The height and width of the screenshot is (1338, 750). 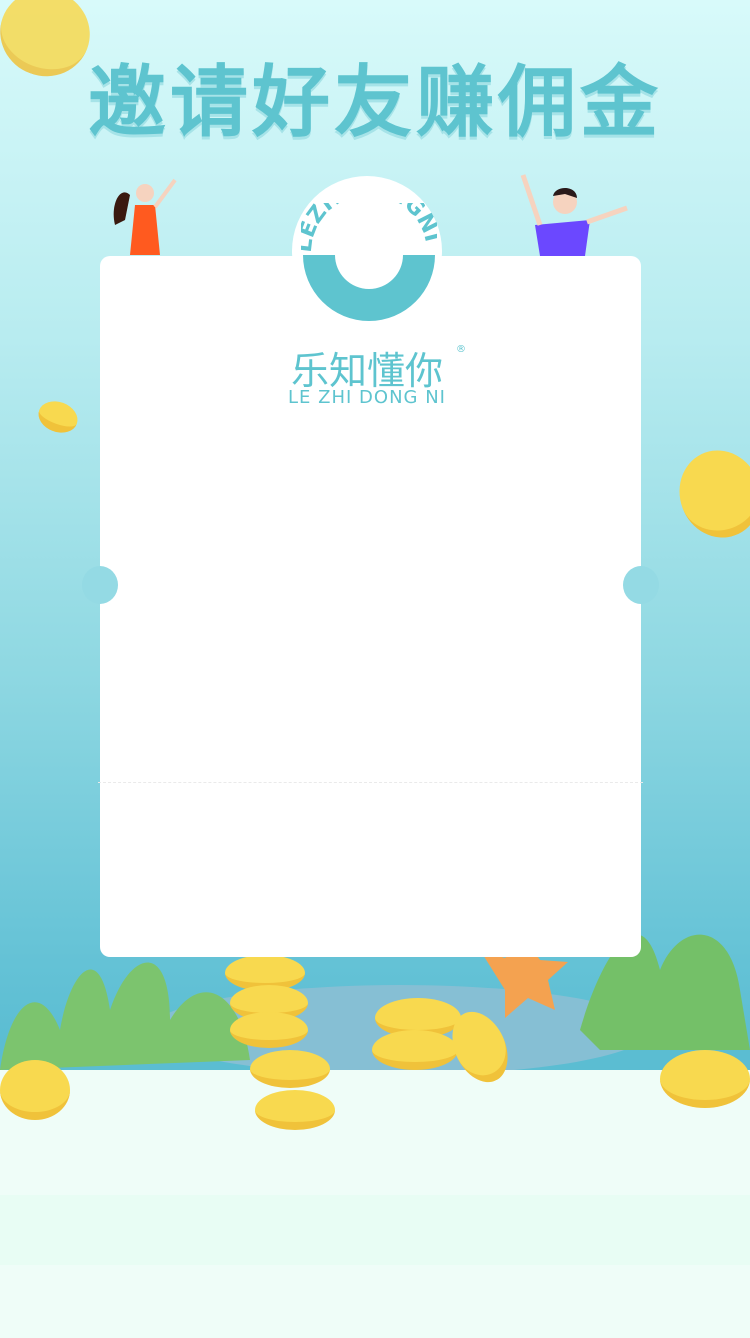 I want to click on girl-illustration, so click(x=145, y=216).